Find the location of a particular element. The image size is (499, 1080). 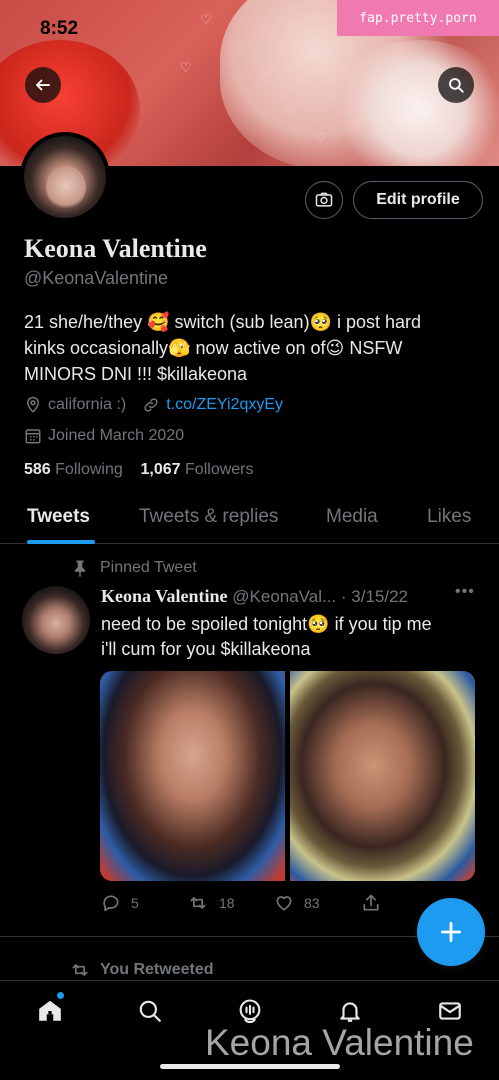

heart-icon is located at coordinates (284, 903).